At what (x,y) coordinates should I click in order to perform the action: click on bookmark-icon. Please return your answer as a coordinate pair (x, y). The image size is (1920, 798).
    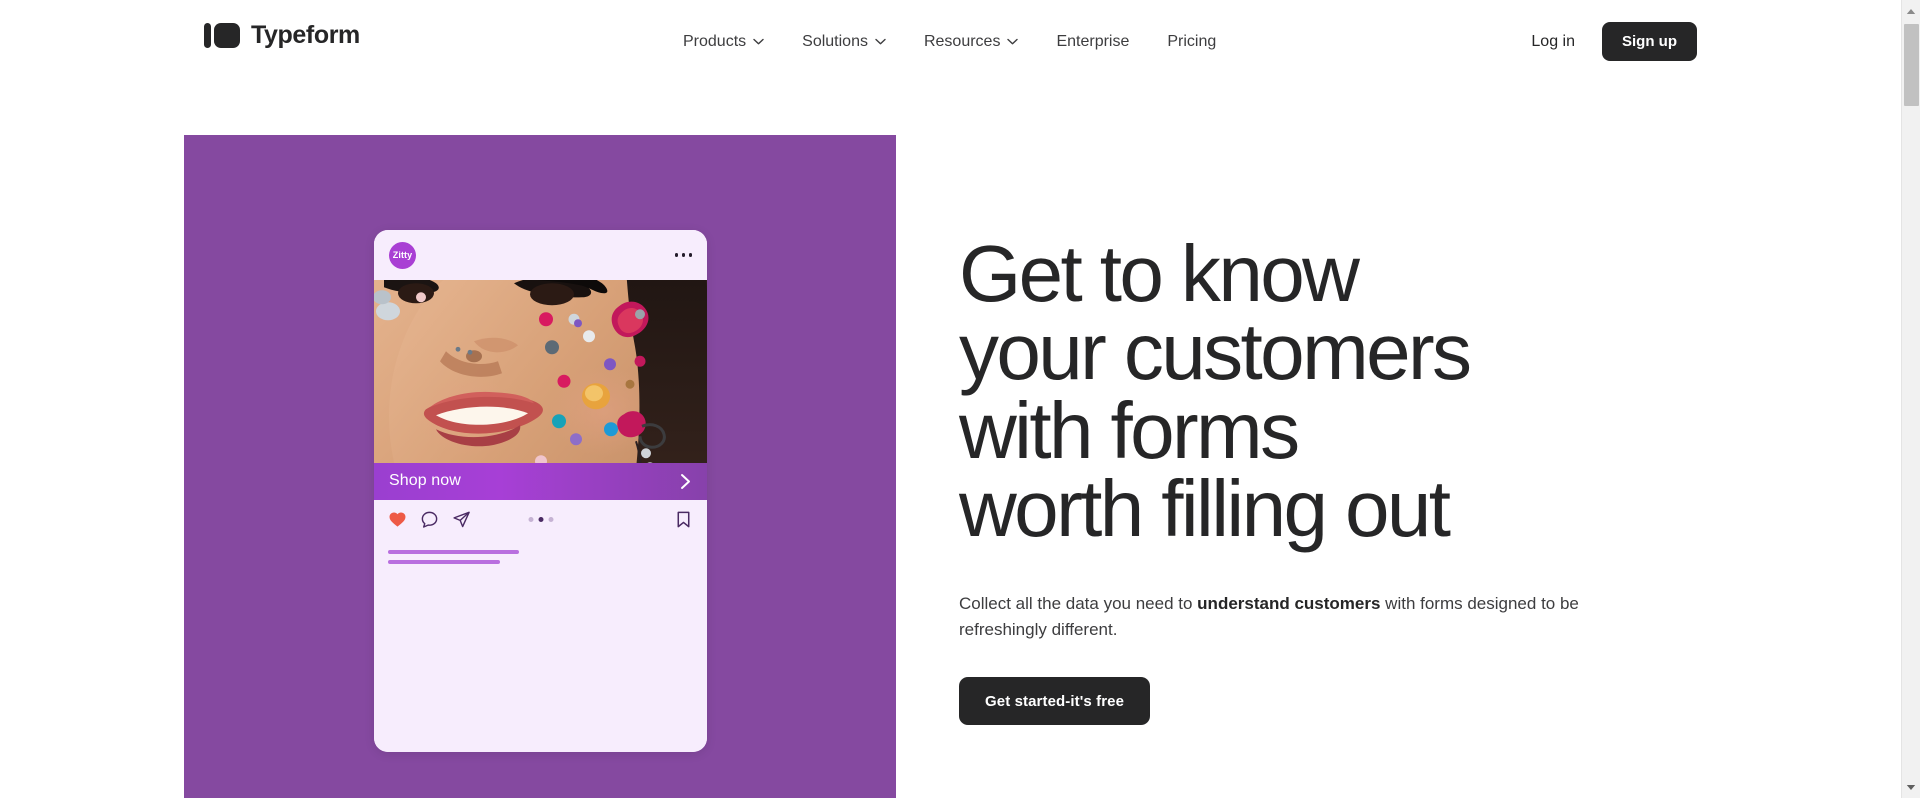
    Looking at the image, I should click on (683, 519).